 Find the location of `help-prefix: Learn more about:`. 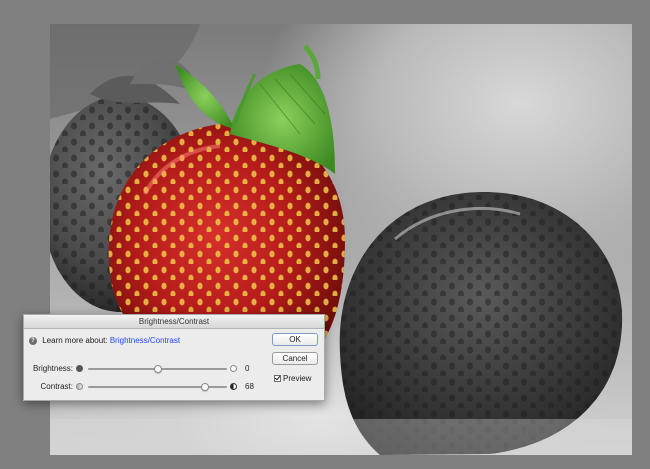

help-prefix: Learn more about: is located at coordinates (75, 340).